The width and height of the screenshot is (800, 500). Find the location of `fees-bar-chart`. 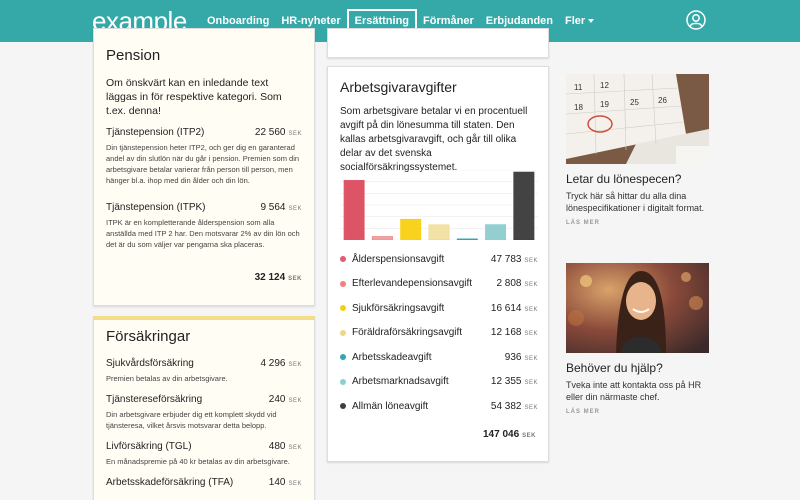

fees-bar-chart is located at coordinates (439, 205).